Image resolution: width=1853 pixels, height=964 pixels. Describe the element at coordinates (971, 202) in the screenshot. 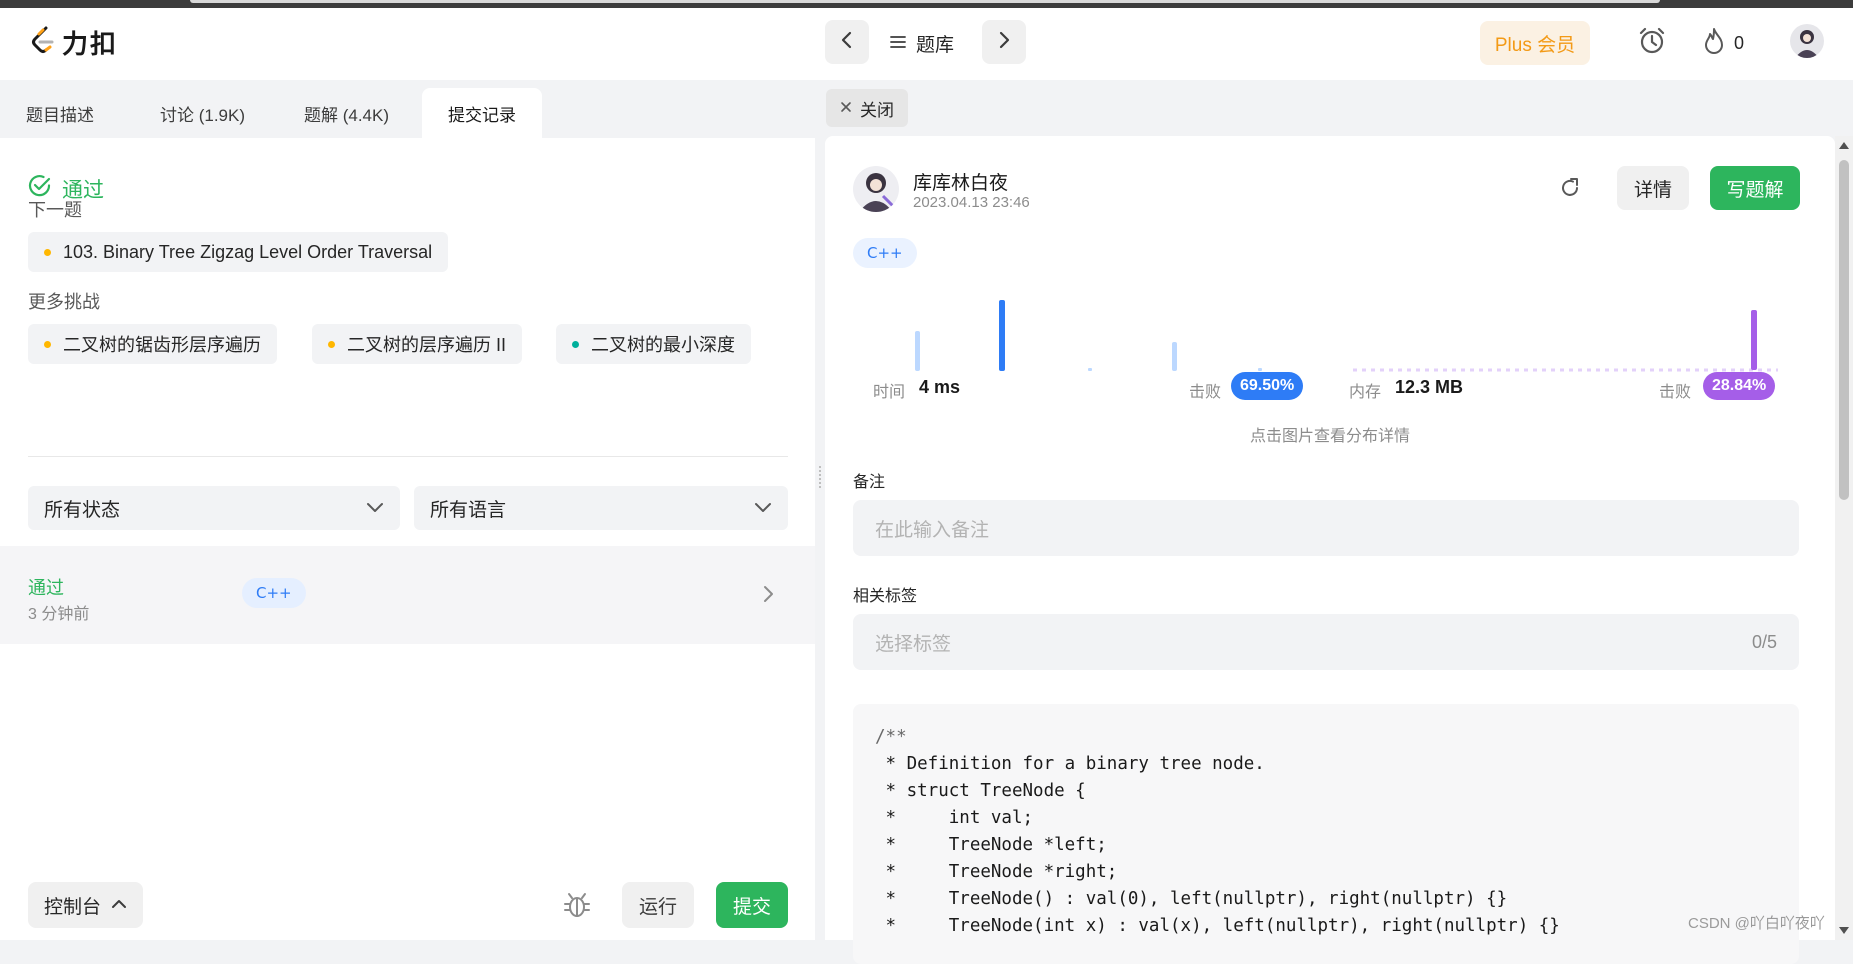

I see `submission-datetime: 2023.04.13 23:46` at that location.